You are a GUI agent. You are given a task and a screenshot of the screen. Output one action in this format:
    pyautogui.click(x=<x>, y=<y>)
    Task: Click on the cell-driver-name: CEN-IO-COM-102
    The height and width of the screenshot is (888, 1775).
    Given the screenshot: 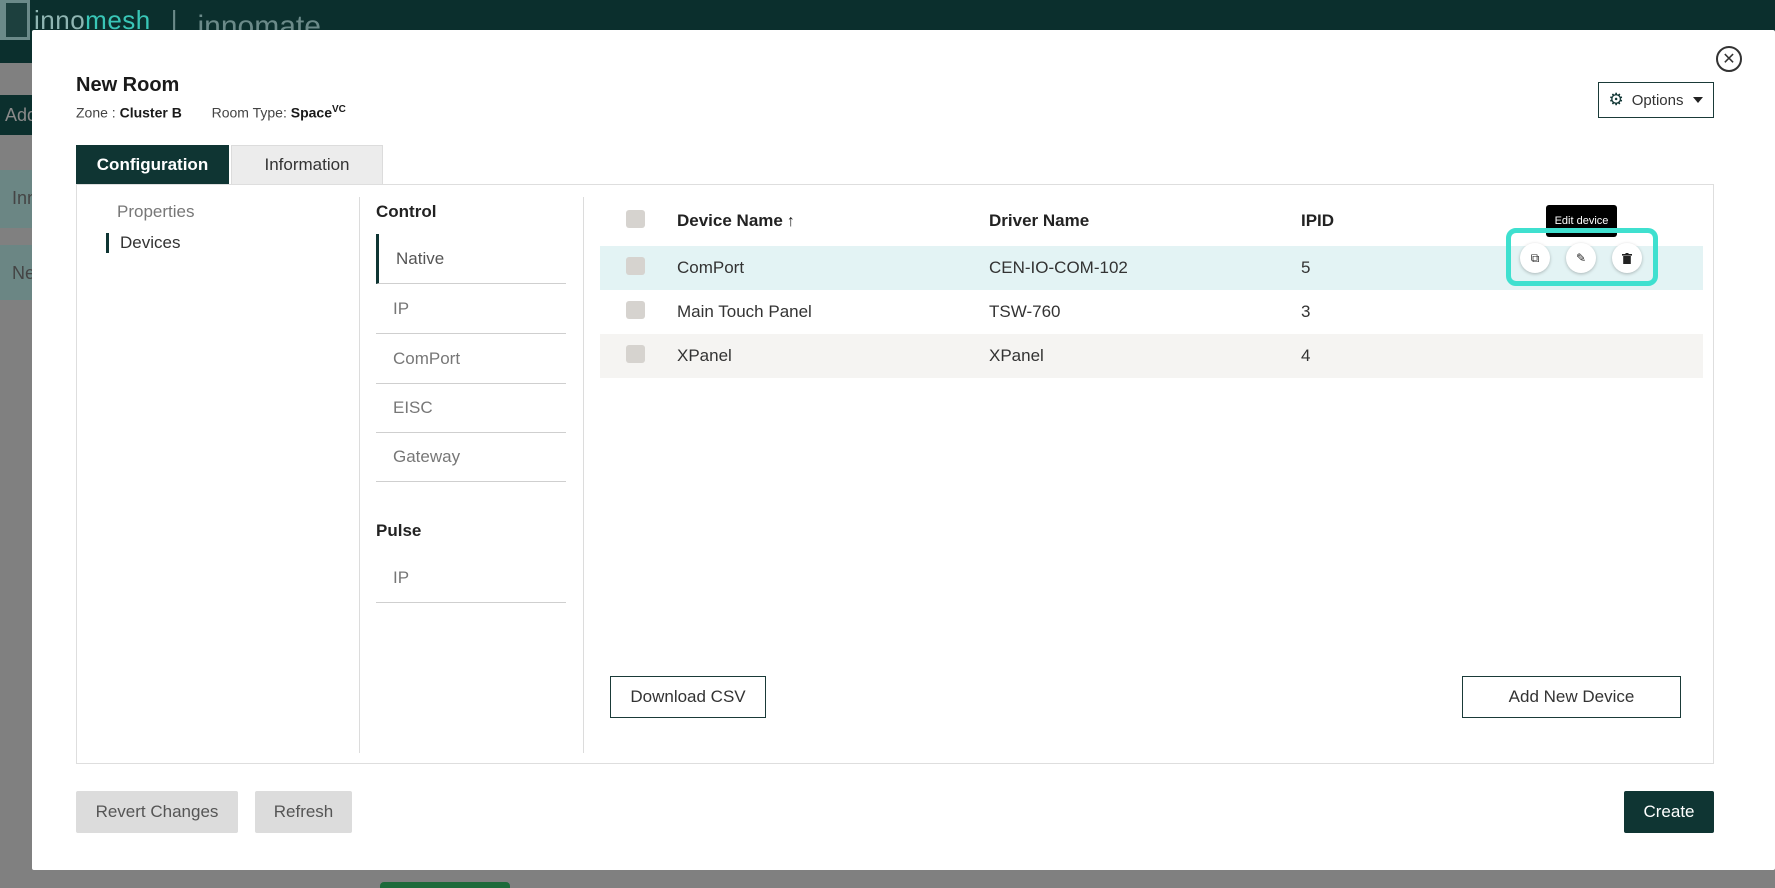 What is the action you would take?
    pyautogui.click(x=1058, y=267)
    